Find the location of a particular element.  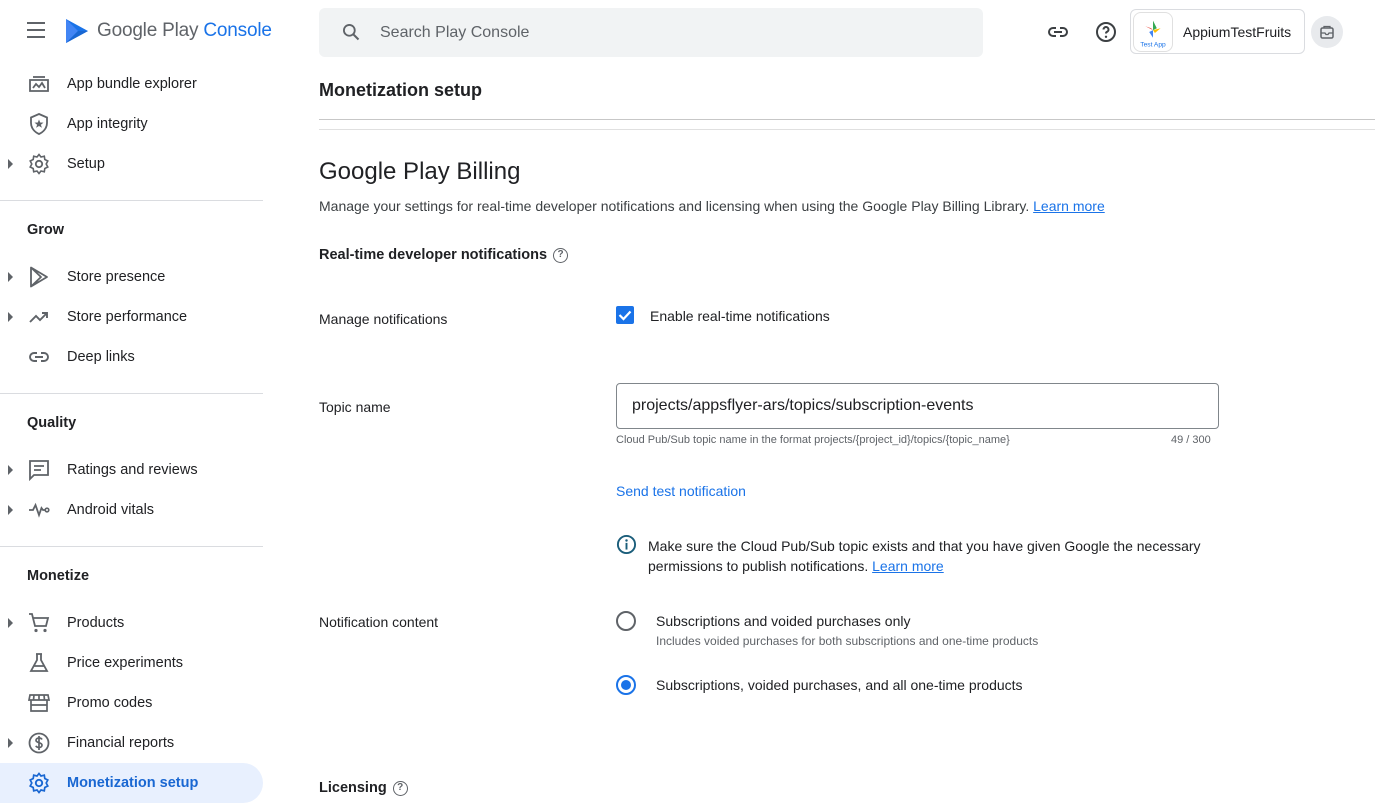

app-icon: Test App is located at coordinates (1153, 31).